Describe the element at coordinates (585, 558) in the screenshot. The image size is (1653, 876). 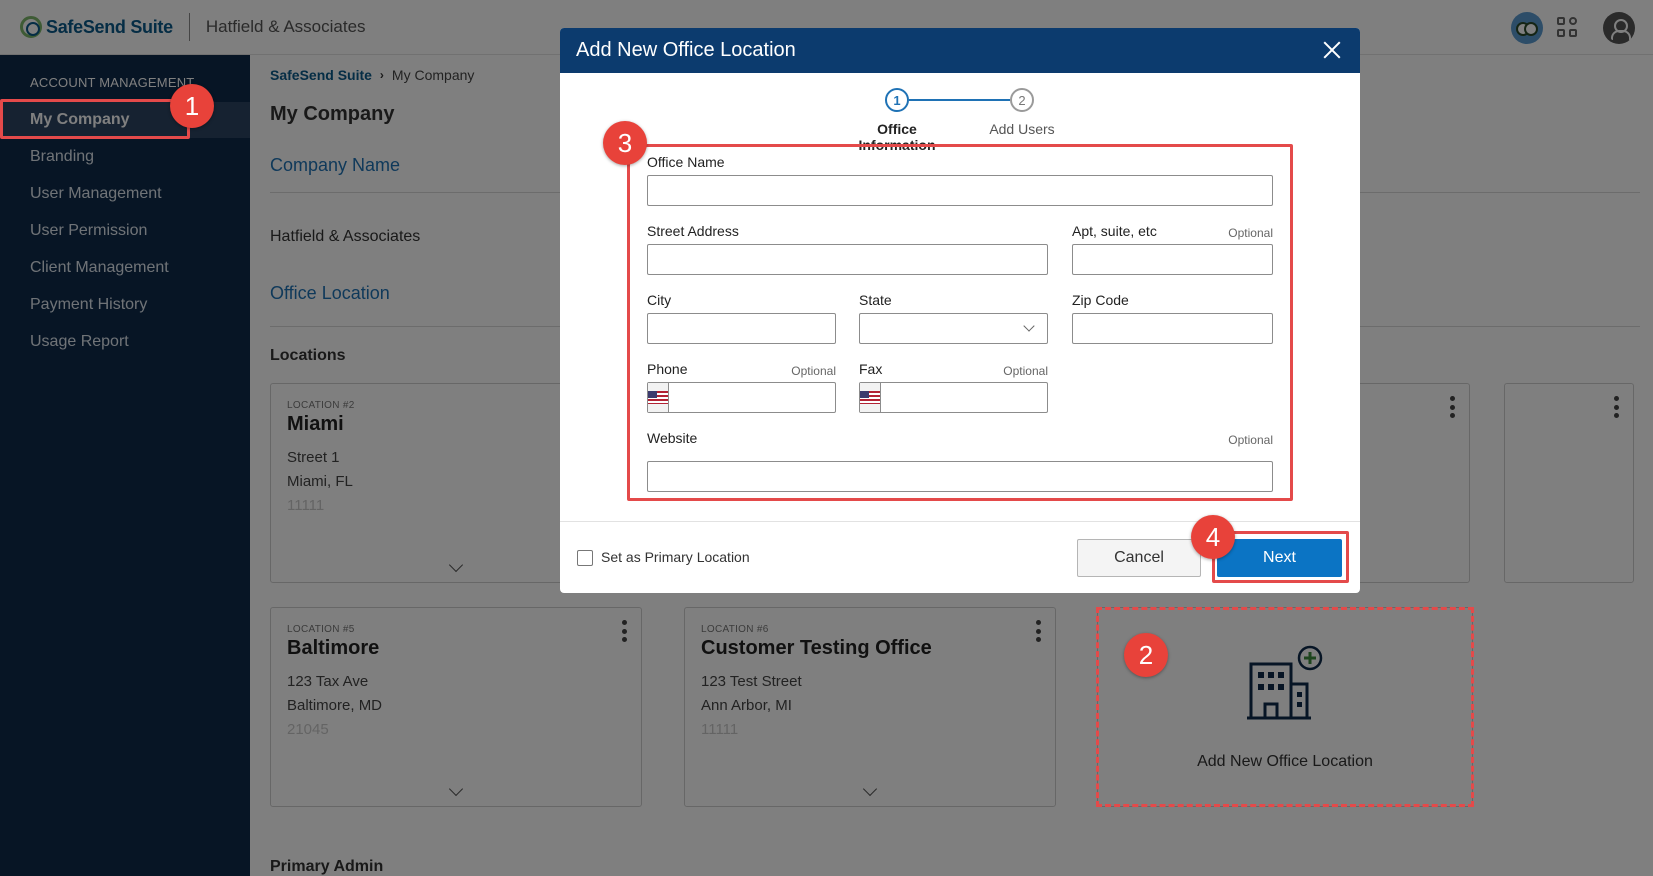
I see `primary-location-checkbox` at that location.